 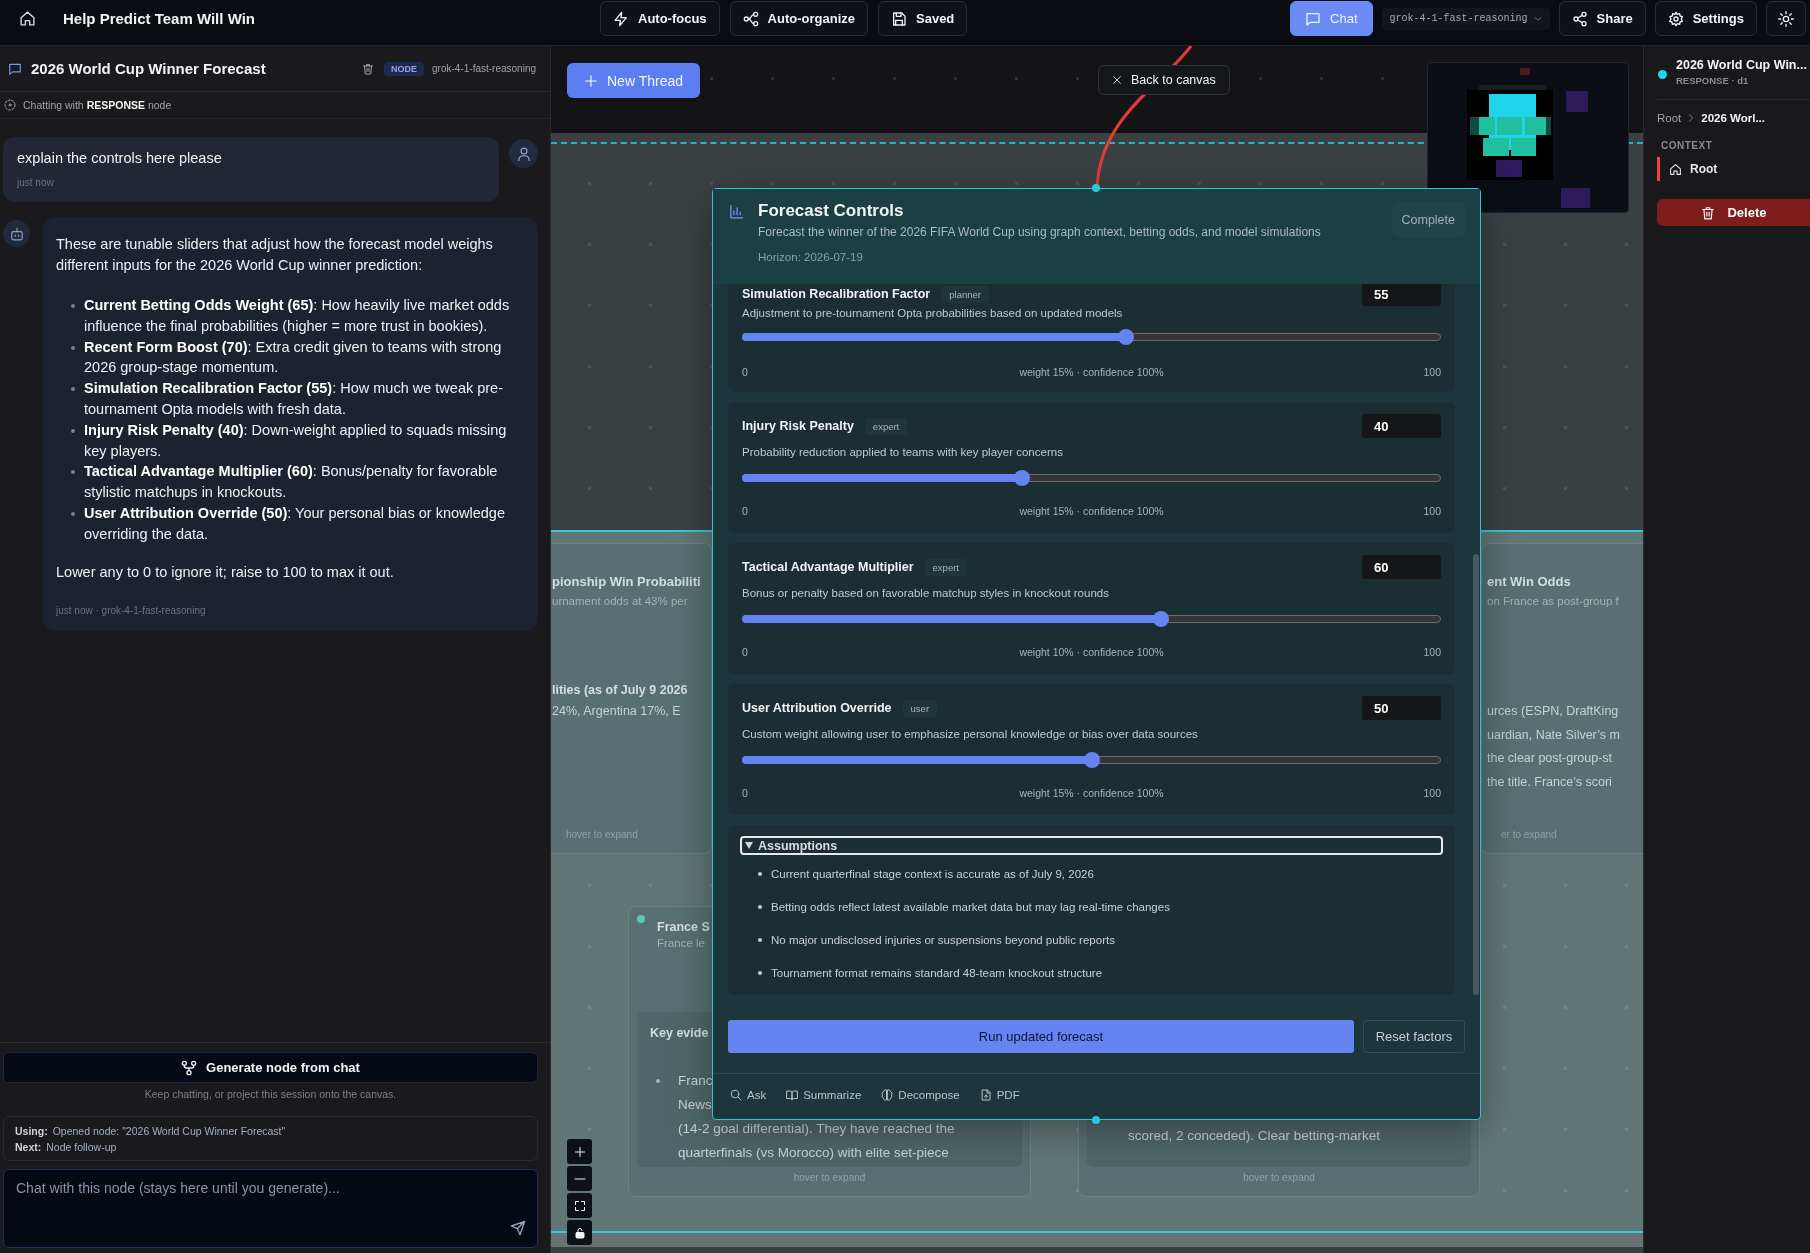 What do you see at coordinates (275, 255) in the screenshot?
I see `message-text: These are tunable sliders that adjust how the forecast model weighs different inputs for the 2026 World Cup winner prediction:` at bounding box center [275, 255].